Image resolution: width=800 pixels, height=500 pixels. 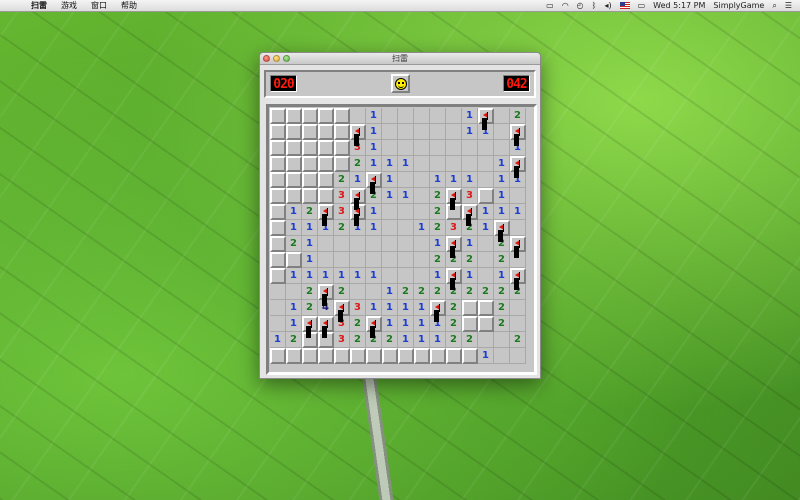 What do you see at coordinates (738, 6) in the screenshot?
I see `menu-user: SimplyGame` at bounding box center [738, 6].